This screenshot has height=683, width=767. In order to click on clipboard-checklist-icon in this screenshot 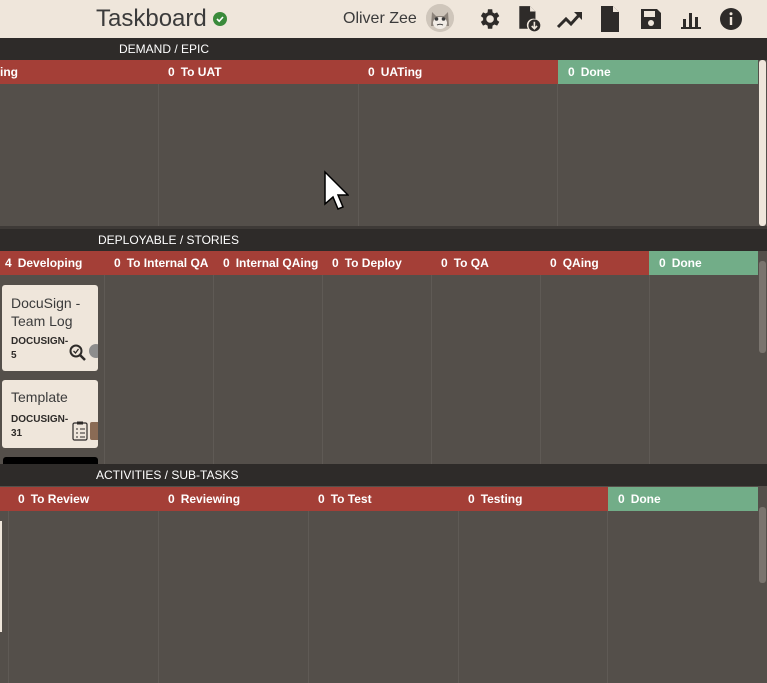, I will do `click(80, 433)`.